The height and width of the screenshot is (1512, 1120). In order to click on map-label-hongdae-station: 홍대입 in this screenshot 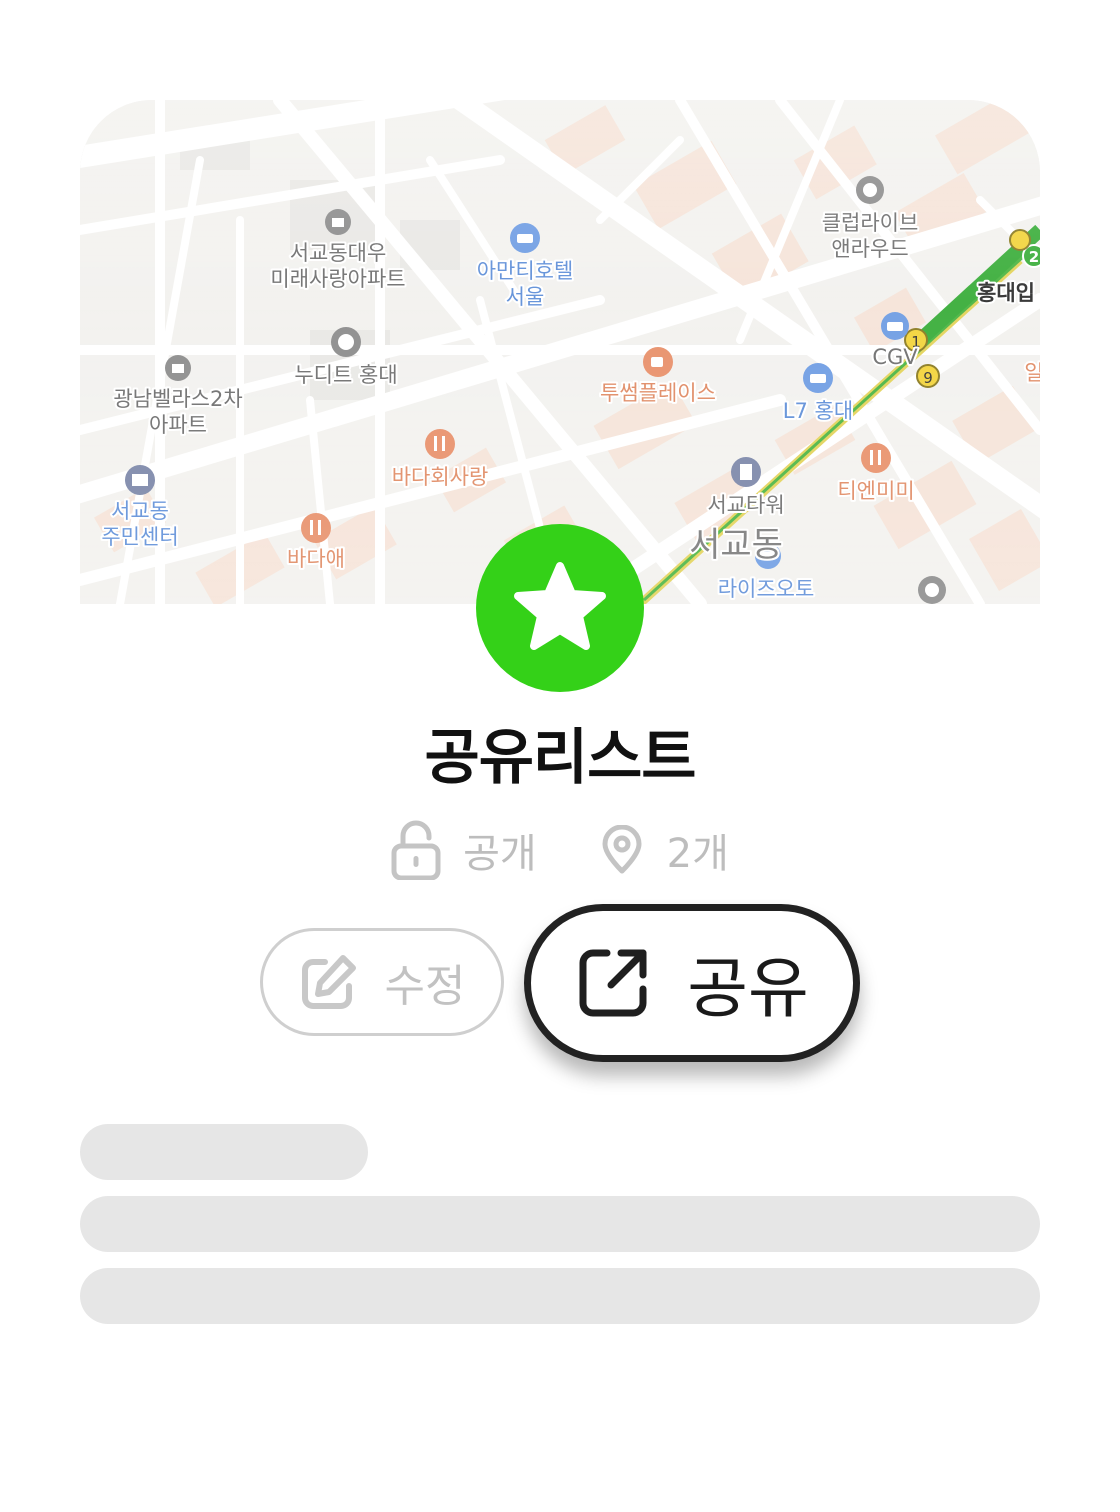, I will do `click(1006, 293)`.